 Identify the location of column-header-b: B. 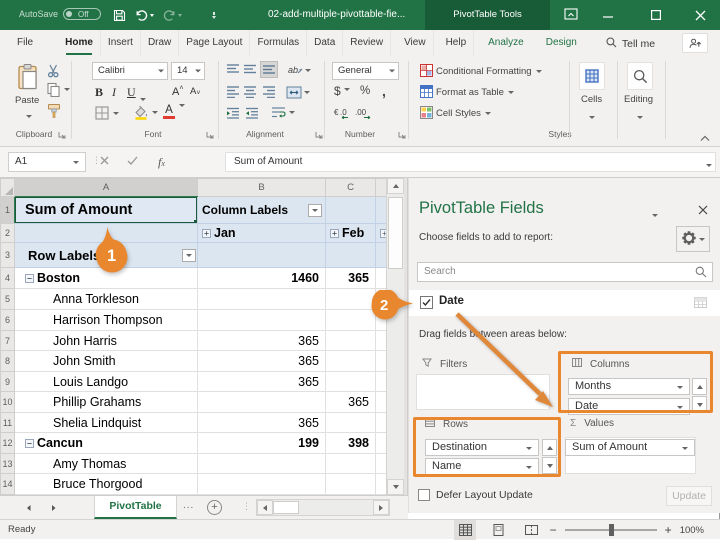
(261, 187).